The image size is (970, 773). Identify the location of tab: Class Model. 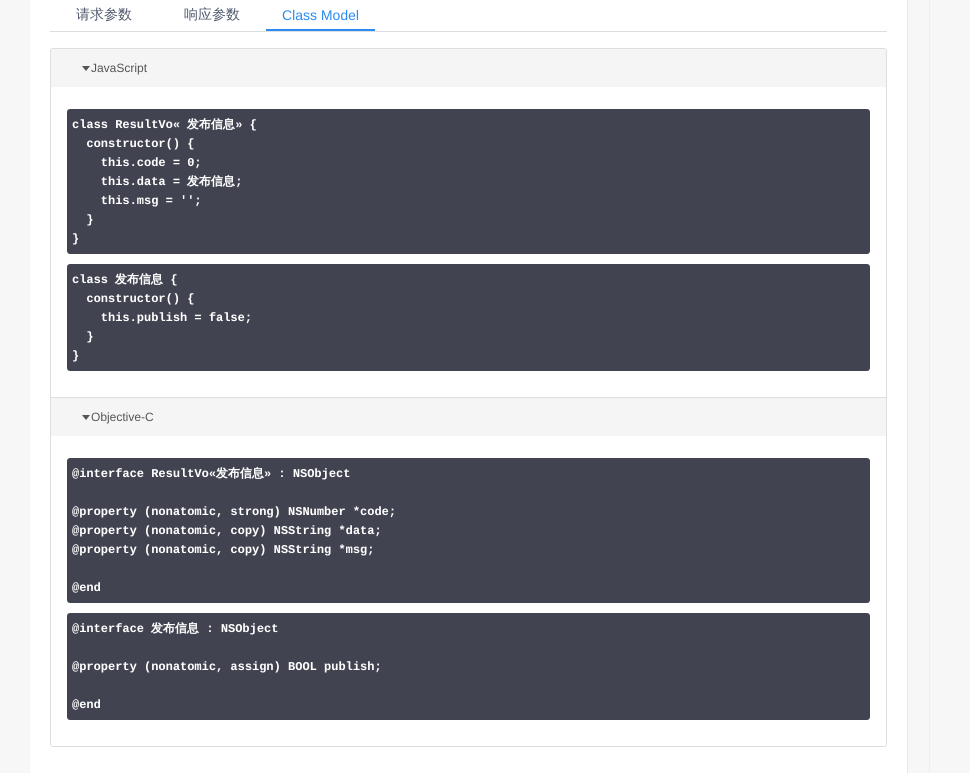
(321, 15).